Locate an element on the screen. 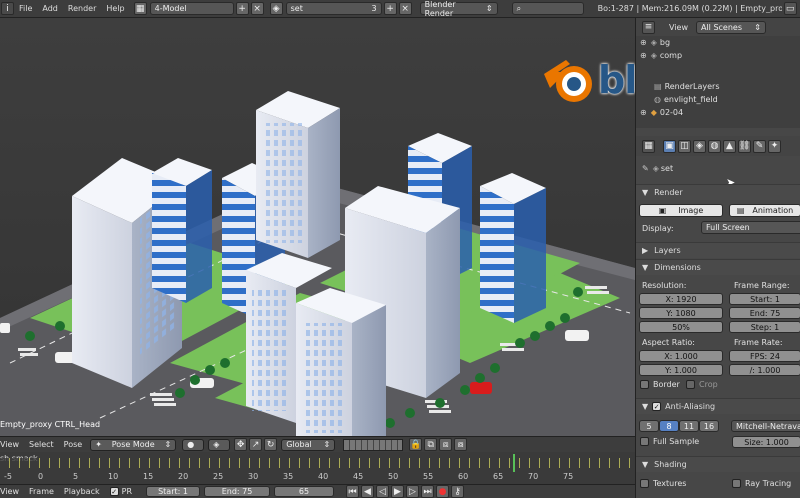  outliner-item-envlight: ◍ envlight_field is located at coordinates (718, 99).